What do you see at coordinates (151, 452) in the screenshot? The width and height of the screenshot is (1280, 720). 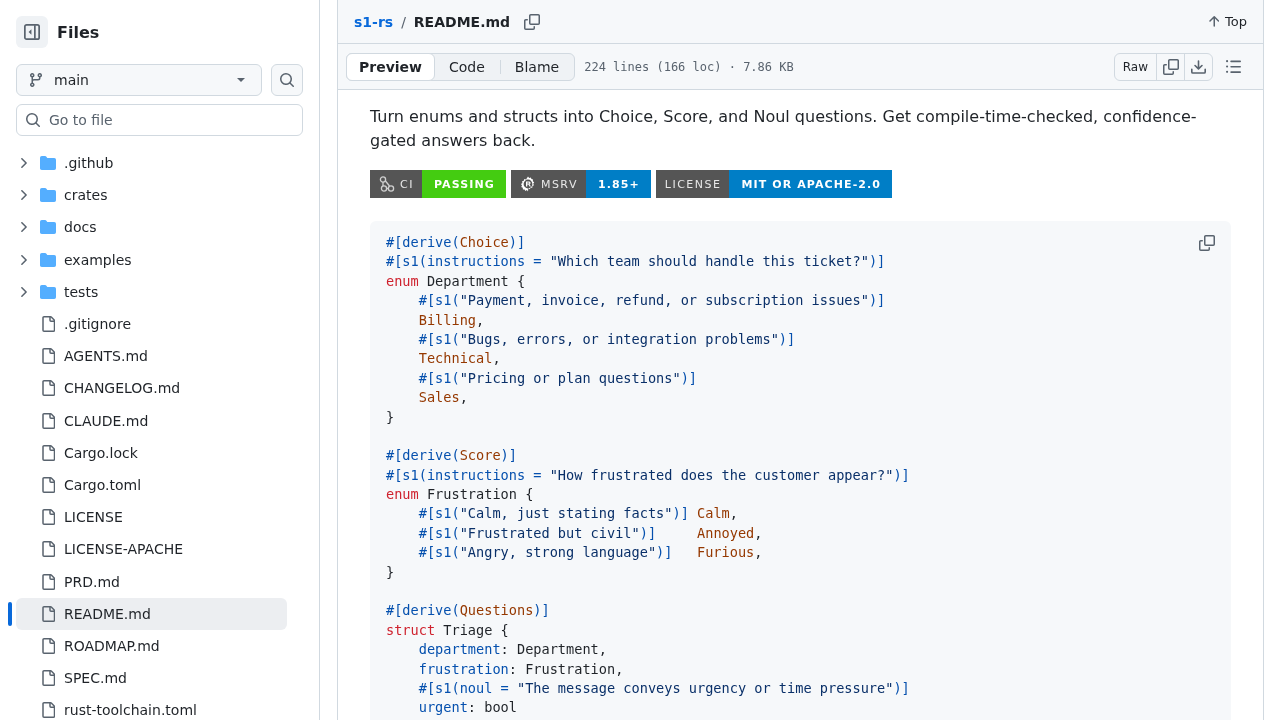 I see `file-item: Cargo.lock` at bounding box center [151, 452].